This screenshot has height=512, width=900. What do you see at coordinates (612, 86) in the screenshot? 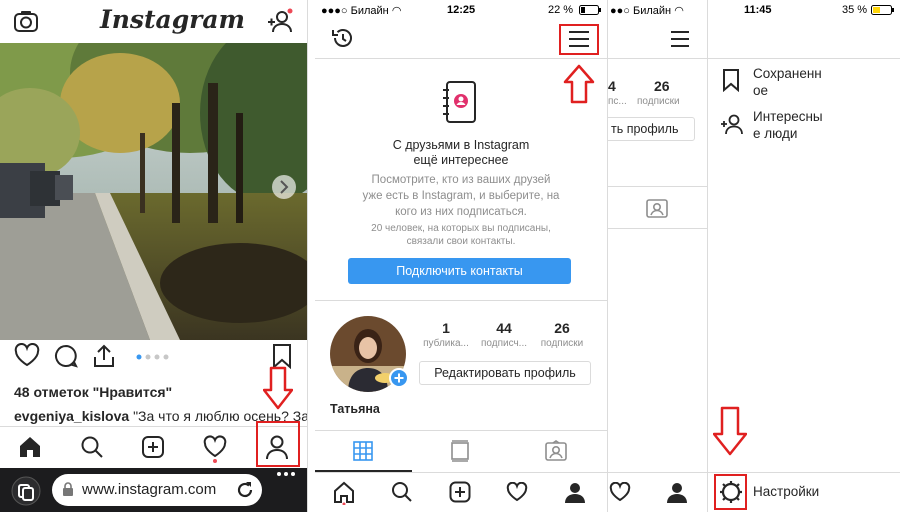
I see `stat-posts-partial: 4` at bounding box center [612, 86].